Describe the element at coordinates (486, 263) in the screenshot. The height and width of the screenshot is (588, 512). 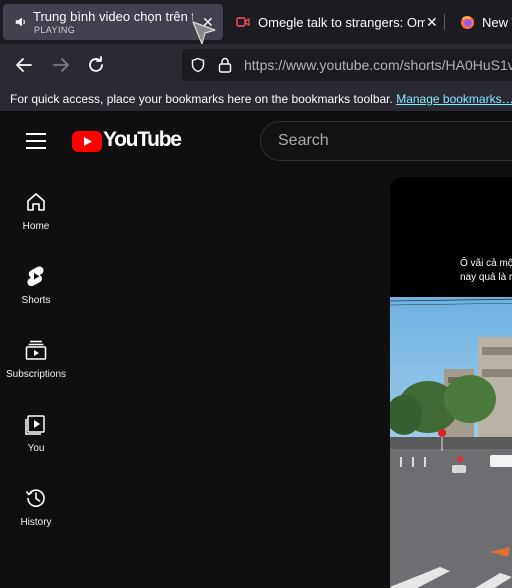
I see `caption-line: Ô vãi cả mộ` at that location.